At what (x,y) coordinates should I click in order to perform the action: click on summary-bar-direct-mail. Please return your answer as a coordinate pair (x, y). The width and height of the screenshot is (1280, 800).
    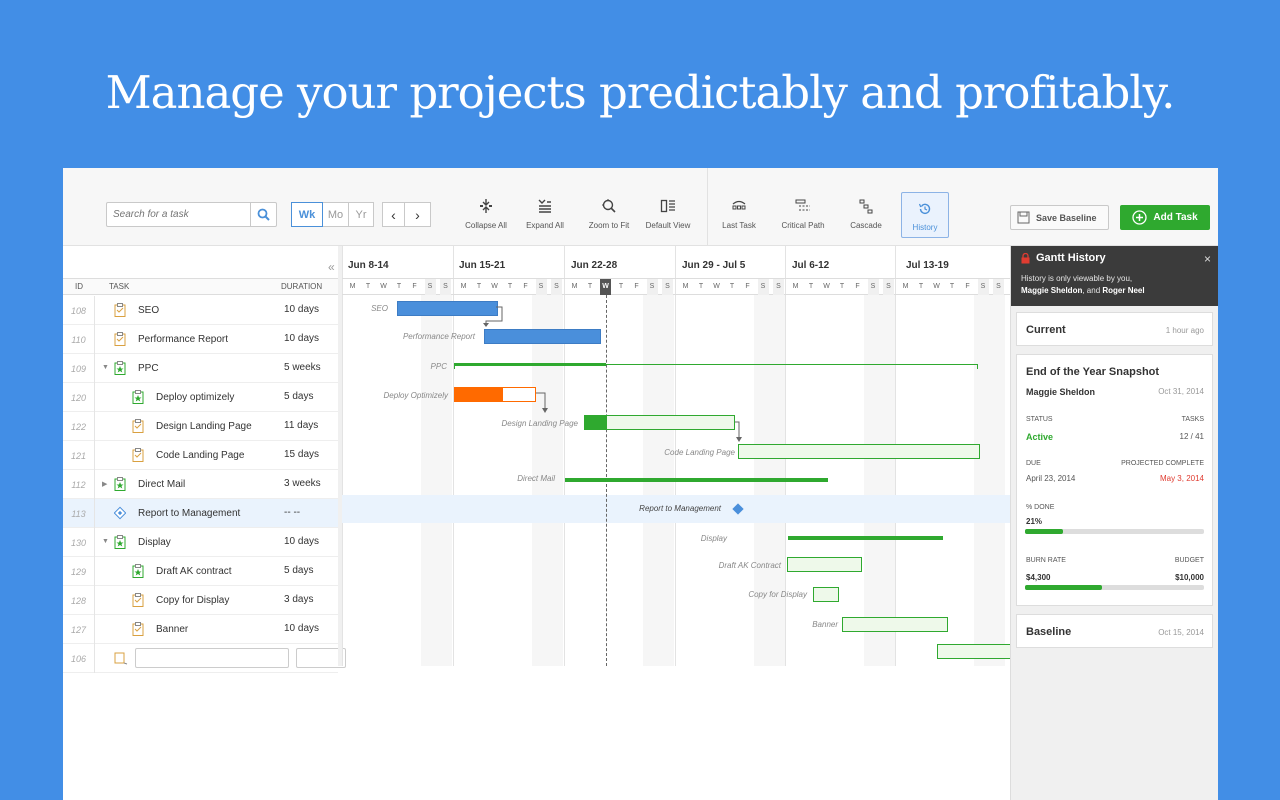
    Looking at the image, I should click on (696, 480).